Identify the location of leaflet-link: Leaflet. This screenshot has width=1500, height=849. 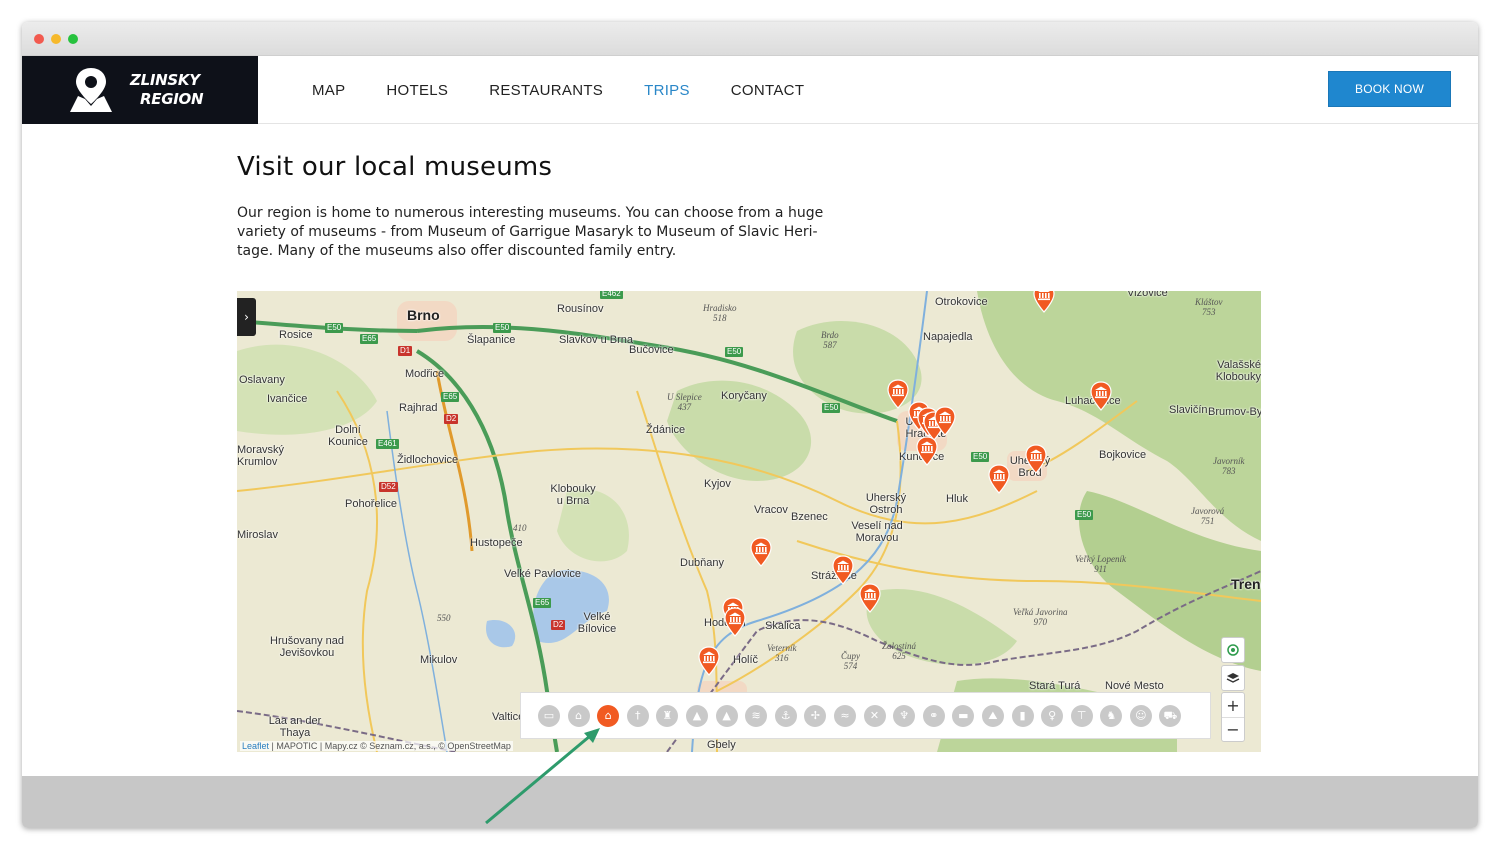
(255, 746).